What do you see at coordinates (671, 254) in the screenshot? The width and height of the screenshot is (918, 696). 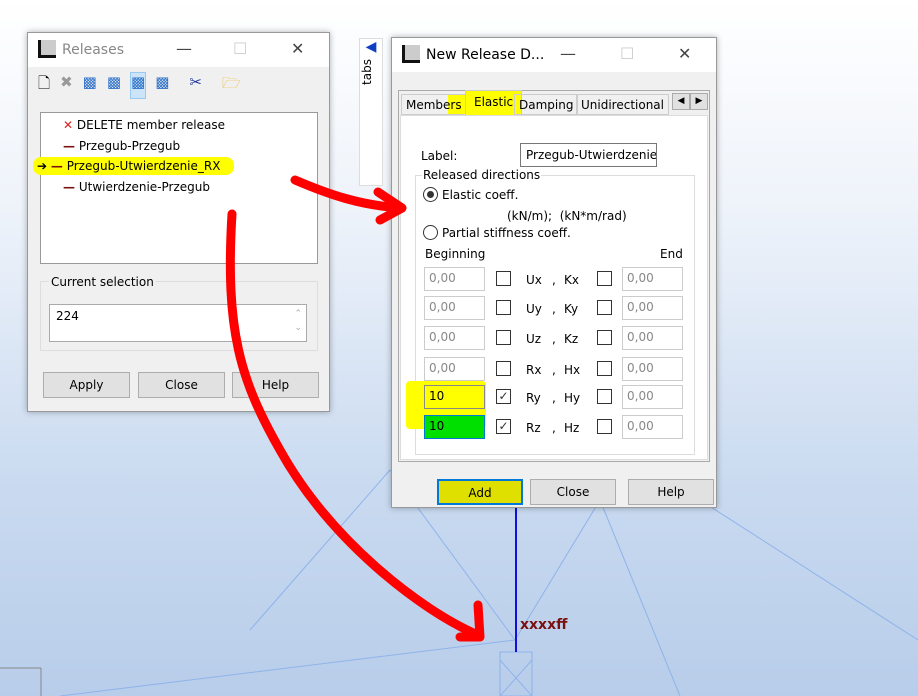 I see `end-label: End` at bounding box center [671, 254].